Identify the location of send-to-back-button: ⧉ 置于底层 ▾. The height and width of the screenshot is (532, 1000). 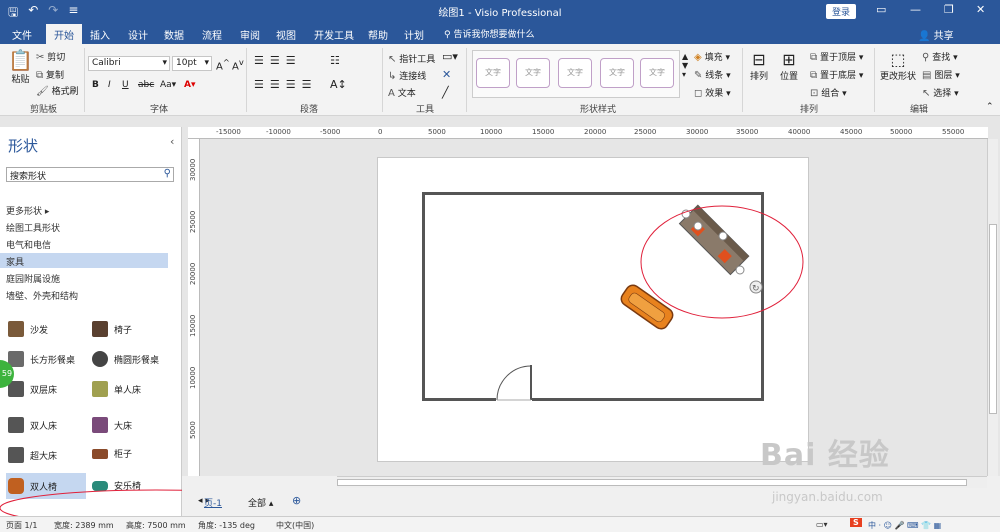
(836, 74).